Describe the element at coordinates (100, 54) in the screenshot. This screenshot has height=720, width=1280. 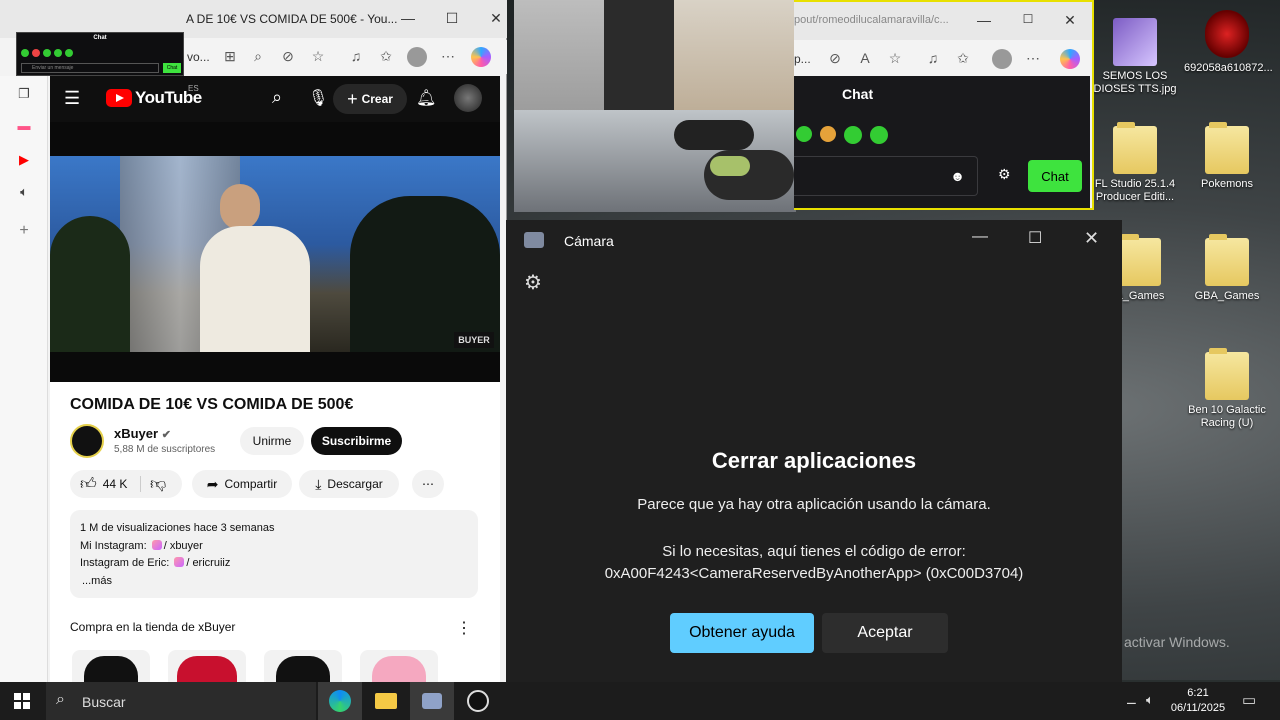
I see `mini-chat-overlay: Chat Enviar un mensaje Chat` at that location.